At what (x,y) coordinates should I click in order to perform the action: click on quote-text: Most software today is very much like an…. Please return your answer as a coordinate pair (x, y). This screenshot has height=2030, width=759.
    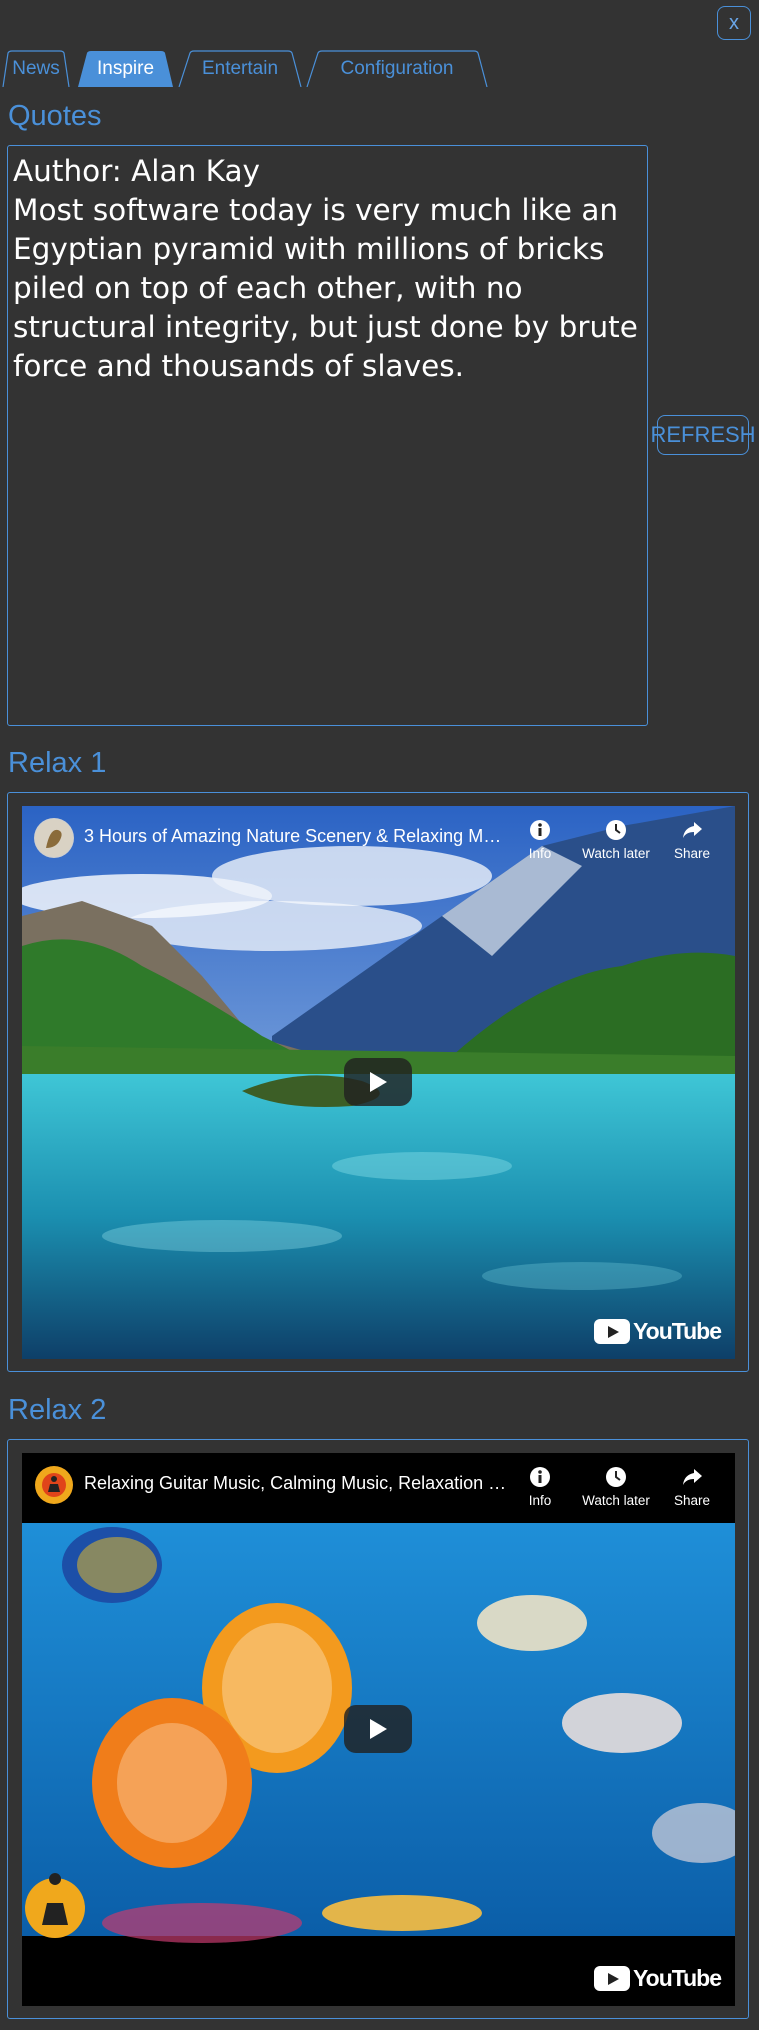
    Looking at the image, I should click on (325, 288).